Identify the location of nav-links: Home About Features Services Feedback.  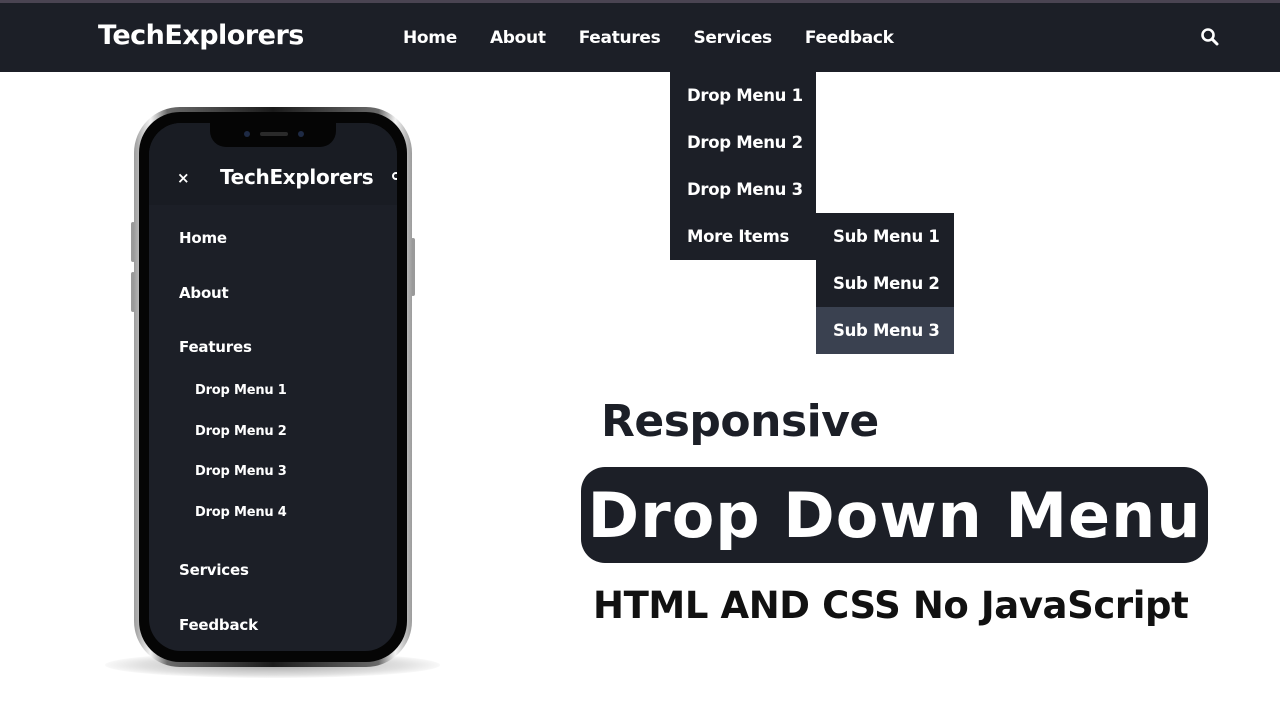
(665, 37).